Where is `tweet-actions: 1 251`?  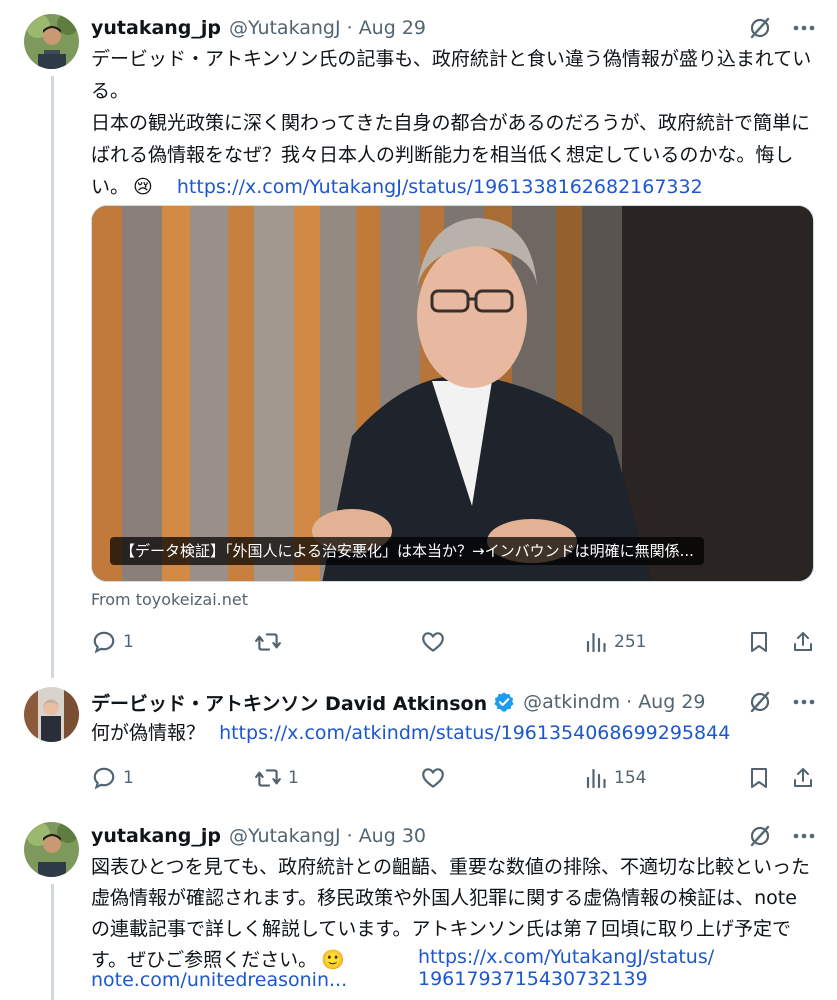 tweet-actions: 1 251 is located at coordinates (453, 642).